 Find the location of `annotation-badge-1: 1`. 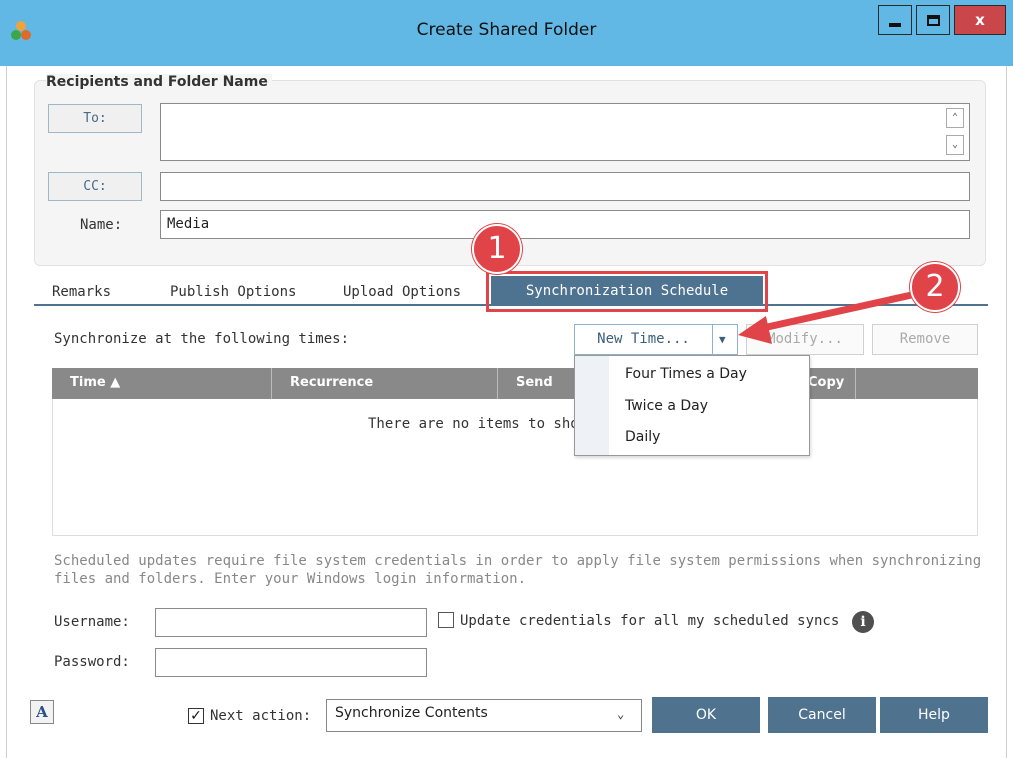

annotation-badge-1: 1 is located at coordinates (497, 249).